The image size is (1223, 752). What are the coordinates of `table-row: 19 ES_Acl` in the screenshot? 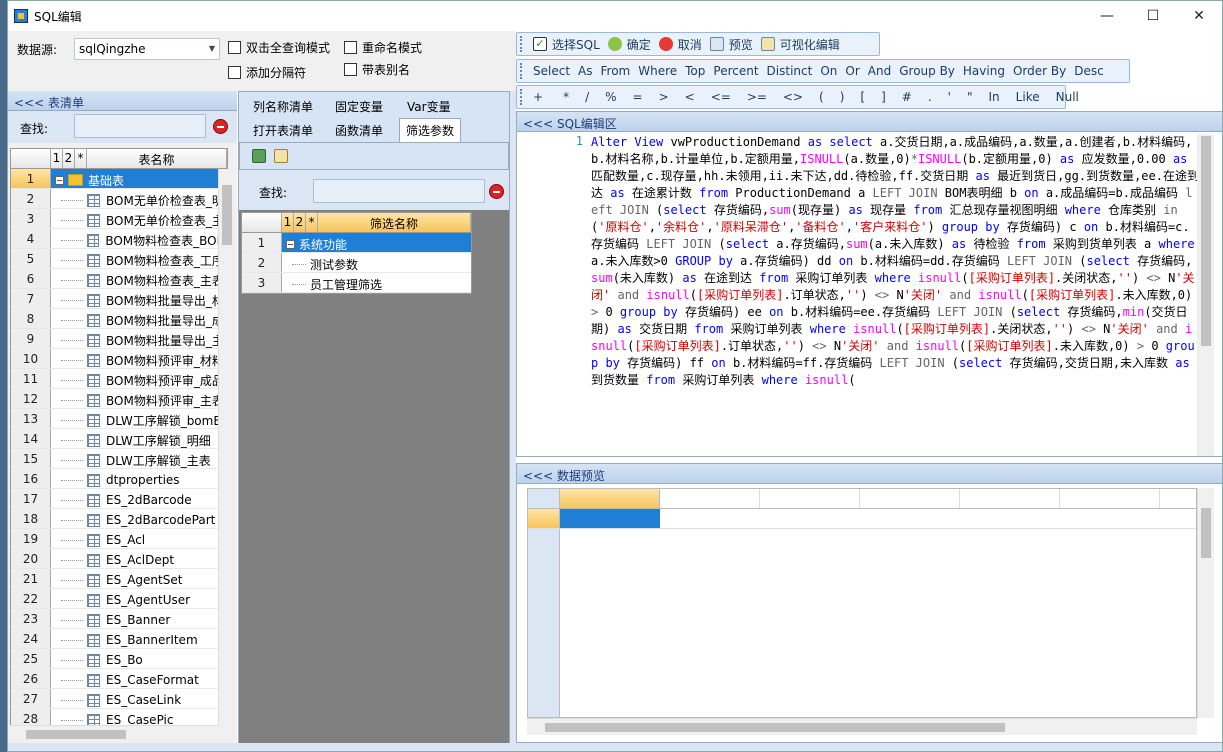 It's located at (119, 539).